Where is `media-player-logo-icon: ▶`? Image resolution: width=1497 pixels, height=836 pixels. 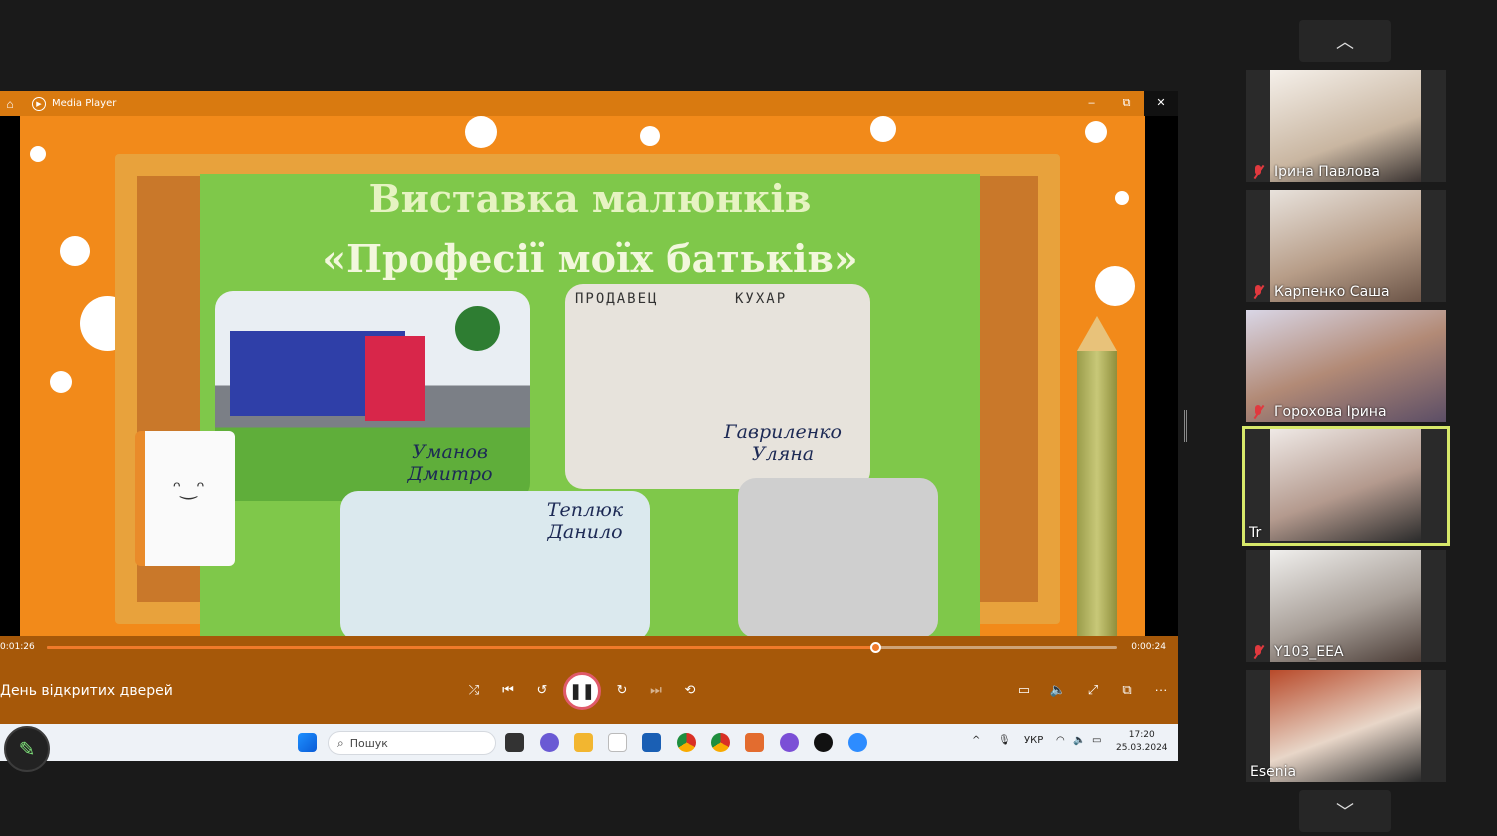 media-player-logo-icon: ▶ is located at coordinates (39, 103).